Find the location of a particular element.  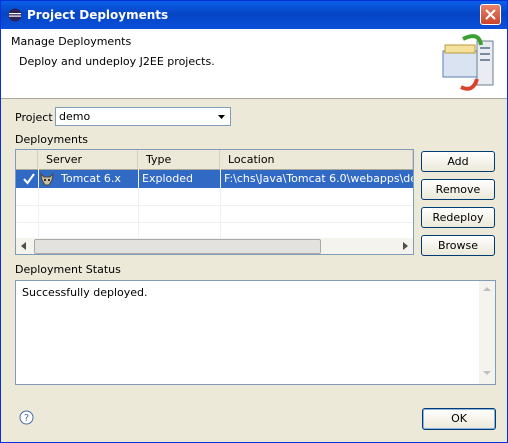

add-button: Add is located at coordinates (458, 161).